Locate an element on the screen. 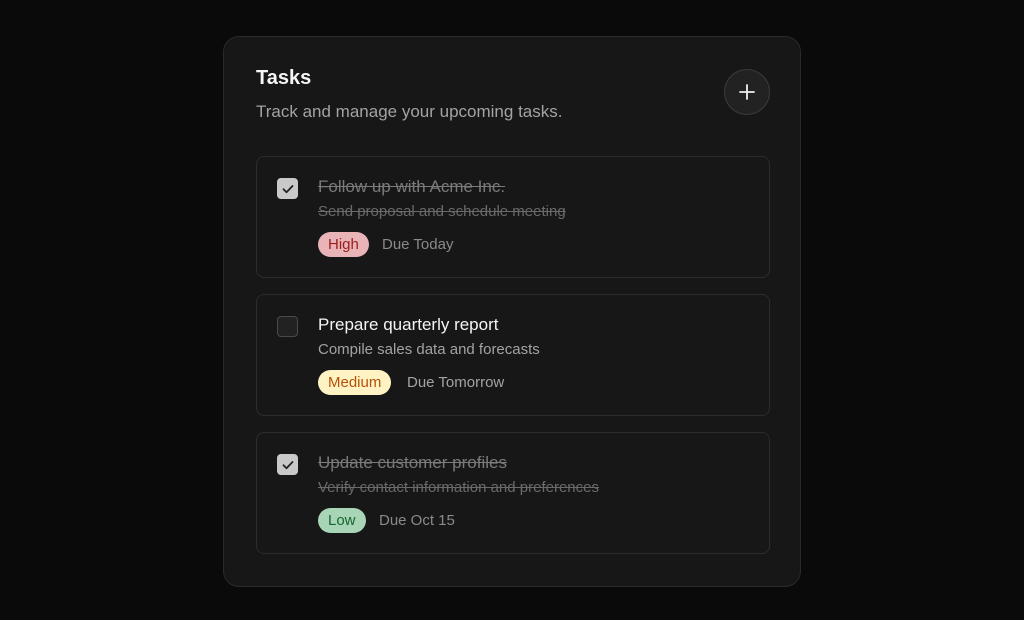 This screenshot has height=620, width=1024. add-task-button is located at coordinates (747, 92).